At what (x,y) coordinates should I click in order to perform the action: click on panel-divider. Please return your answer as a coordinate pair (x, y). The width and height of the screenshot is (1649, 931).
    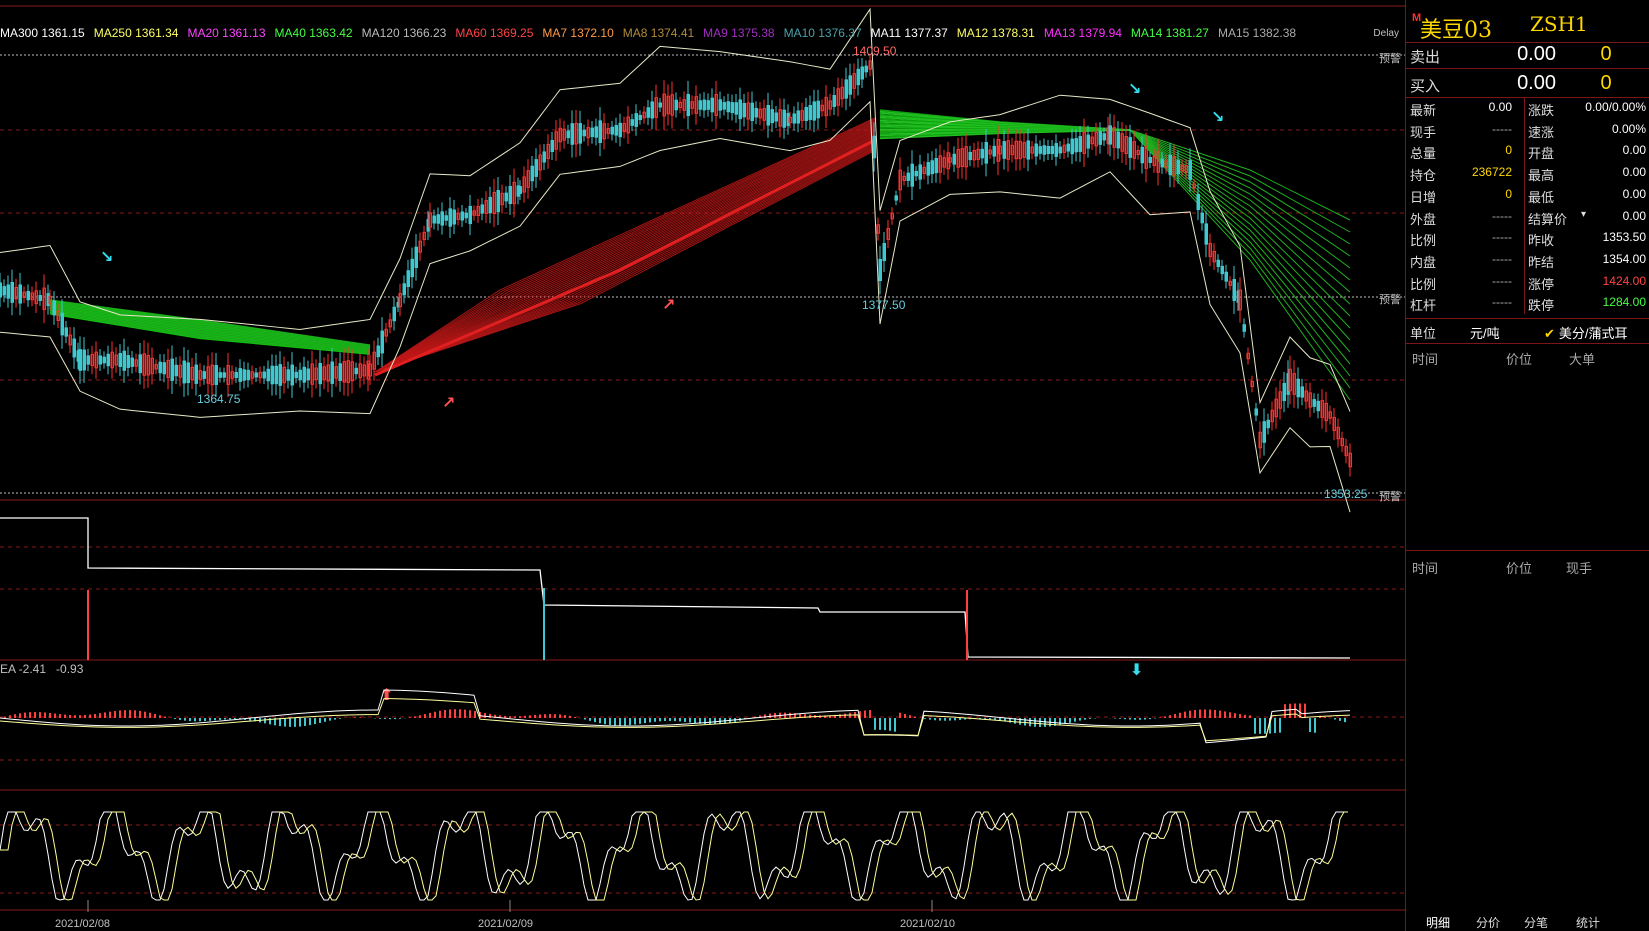
    Looking at the image, I should click on (1527, 550).